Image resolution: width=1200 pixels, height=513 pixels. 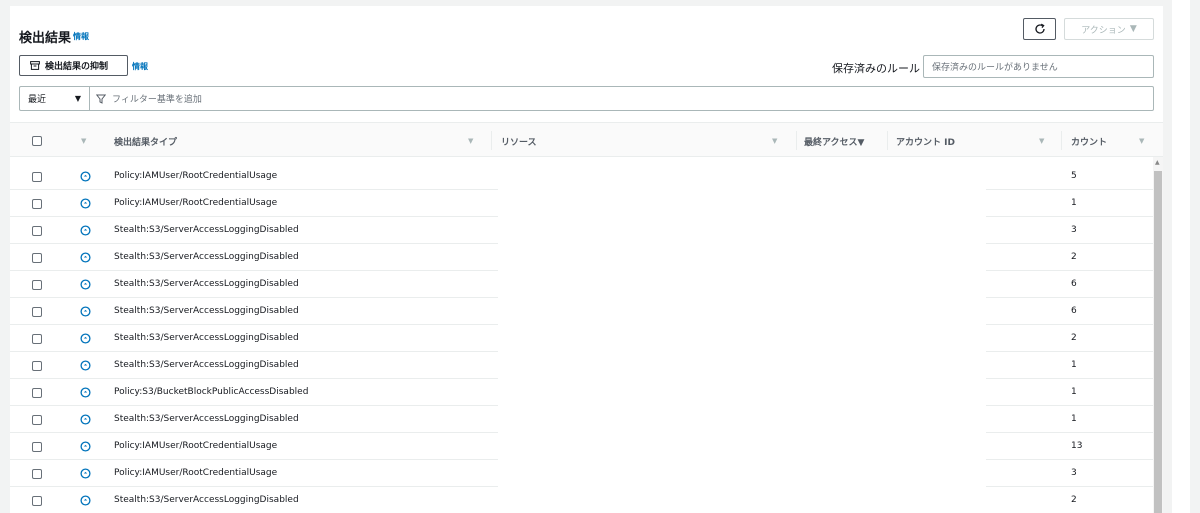 I want to click on saved-rules-select: 保存済みのルールがありません, so click(x=1038, y=66).